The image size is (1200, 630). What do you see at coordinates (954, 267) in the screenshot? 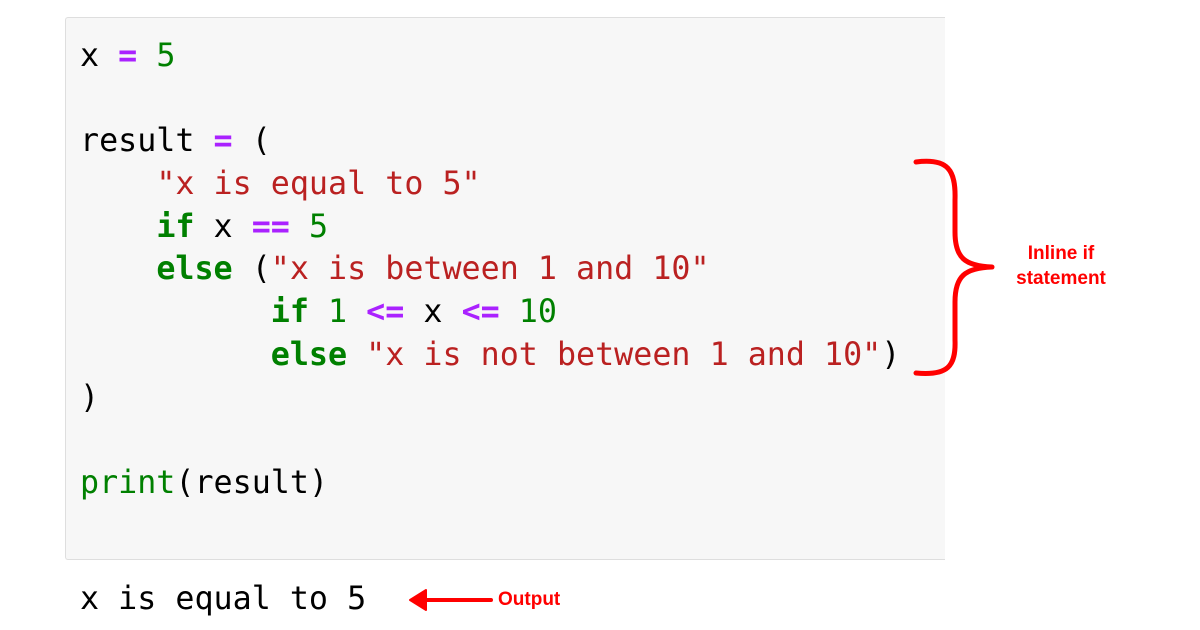
I see `curly-brace-icon` at bounding box center [954, 267].